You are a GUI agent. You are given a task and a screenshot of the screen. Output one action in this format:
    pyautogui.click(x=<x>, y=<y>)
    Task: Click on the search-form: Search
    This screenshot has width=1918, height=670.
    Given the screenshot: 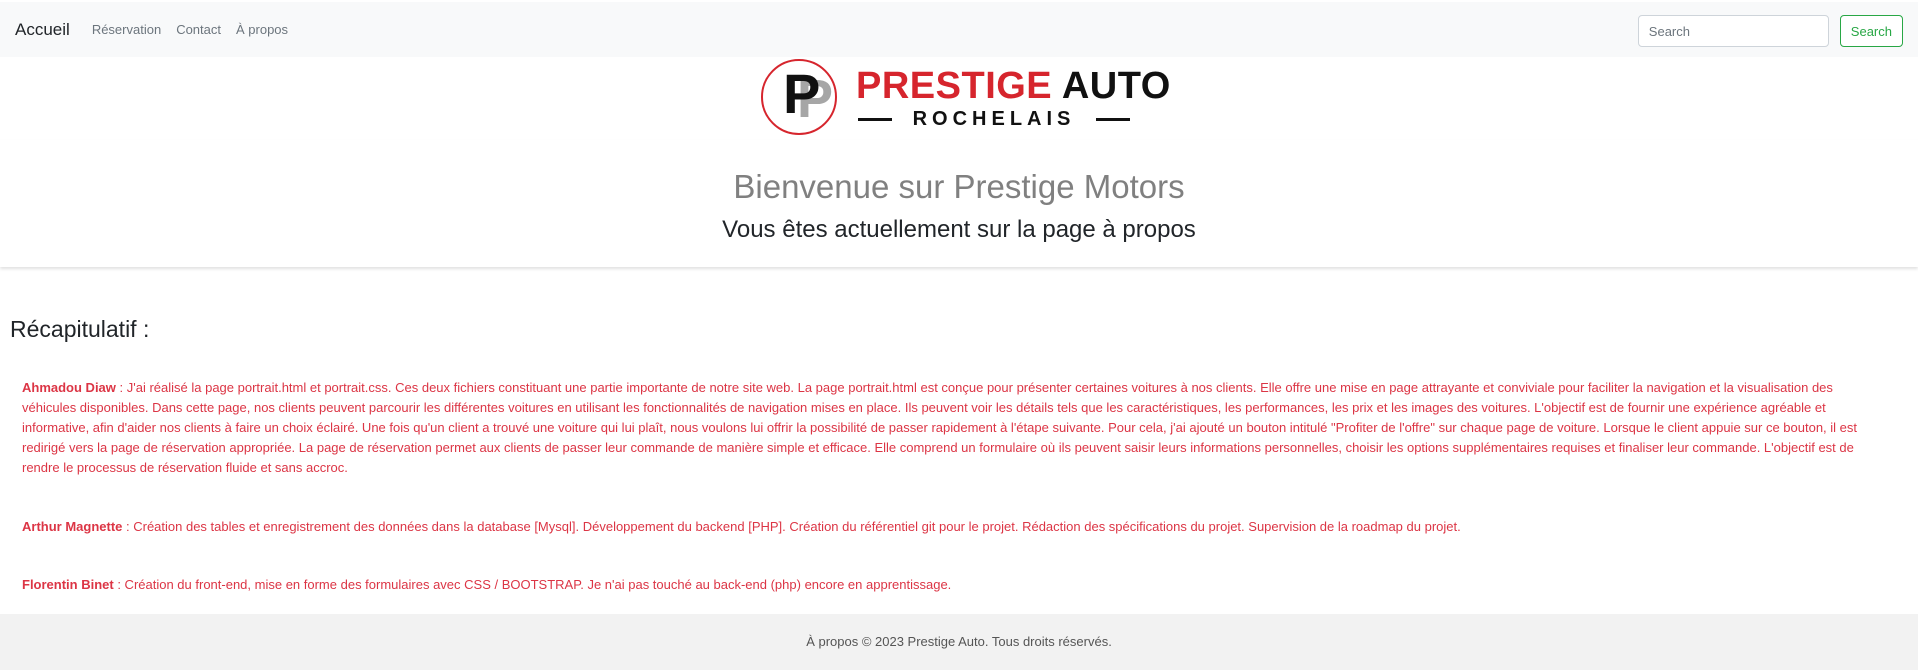 What is the action you would take?
    pyautogui.click(x=1770, y=31)
    